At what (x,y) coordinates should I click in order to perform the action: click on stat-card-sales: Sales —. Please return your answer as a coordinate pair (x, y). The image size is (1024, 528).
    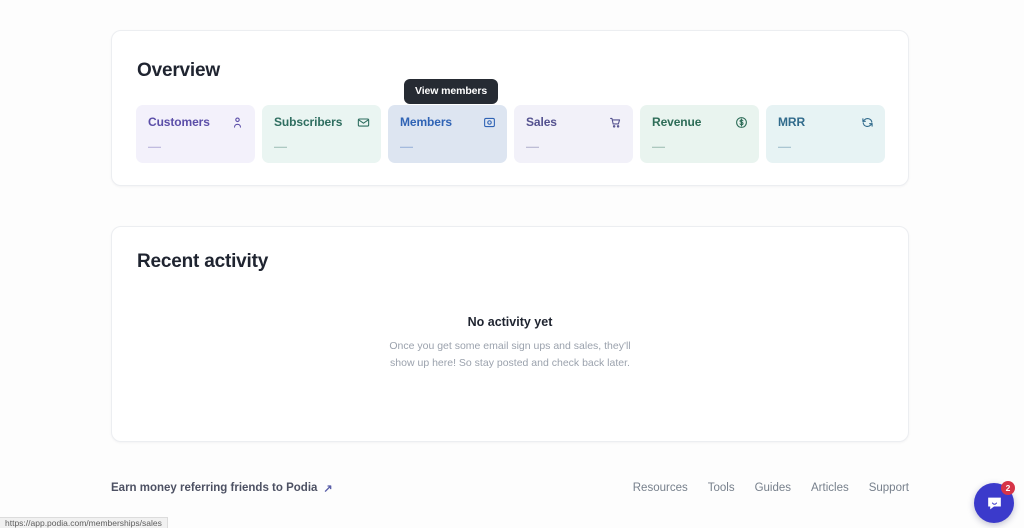
    Looking at the image, I should click on (573, 134).